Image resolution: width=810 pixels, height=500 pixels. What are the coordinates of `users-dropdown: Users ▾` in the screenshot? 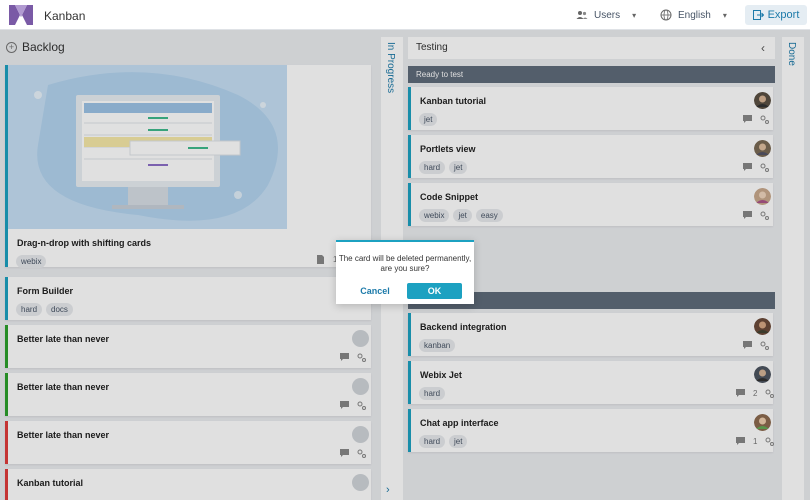 It's located at (606, 15).